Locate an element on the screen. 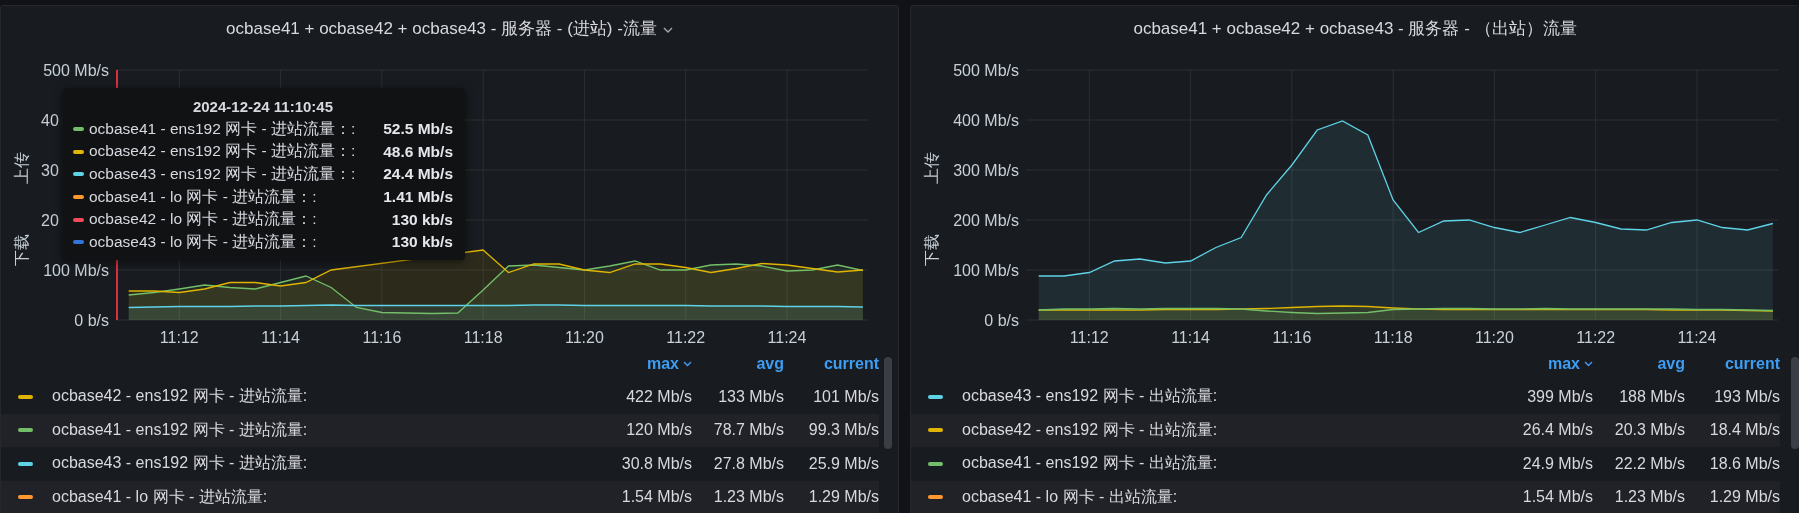  series-name: ocbase41 - ens192 网卡 - 进站流量: is located at coordinates (180, 429).